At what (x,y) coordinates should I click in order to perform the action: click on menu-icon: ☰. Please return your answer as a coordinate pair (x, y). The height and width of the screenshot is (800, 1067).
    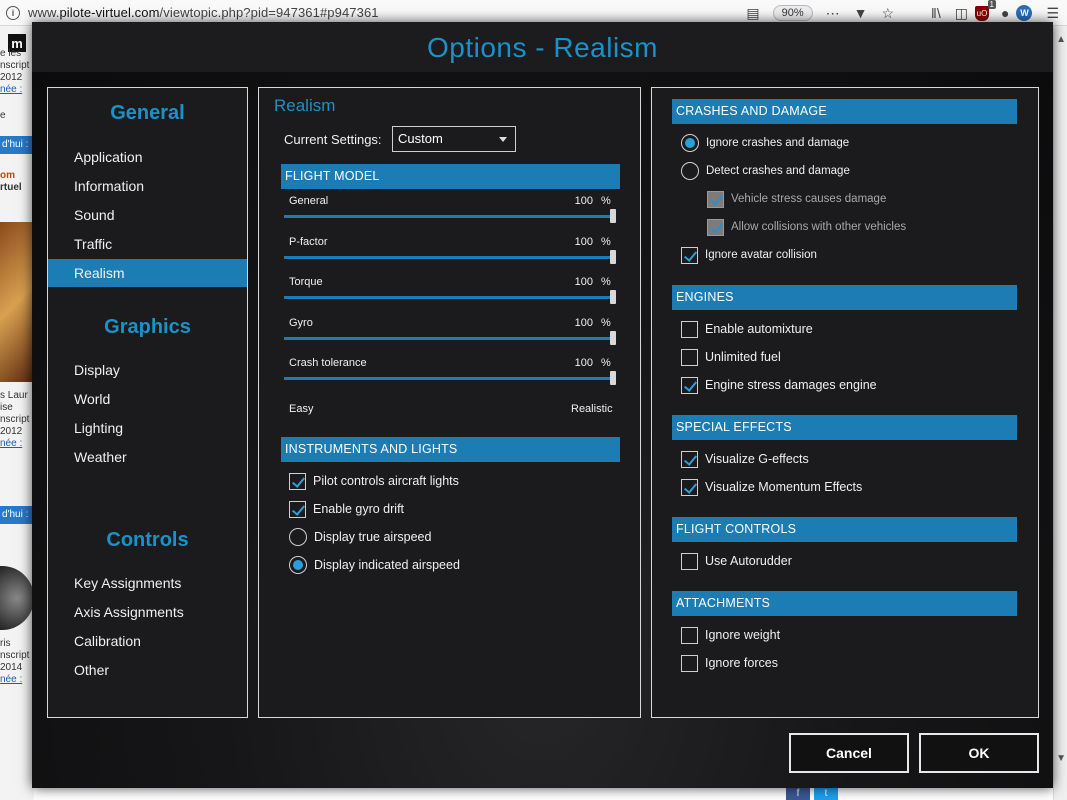
    Looking at the image, I should click on (1052, 13).